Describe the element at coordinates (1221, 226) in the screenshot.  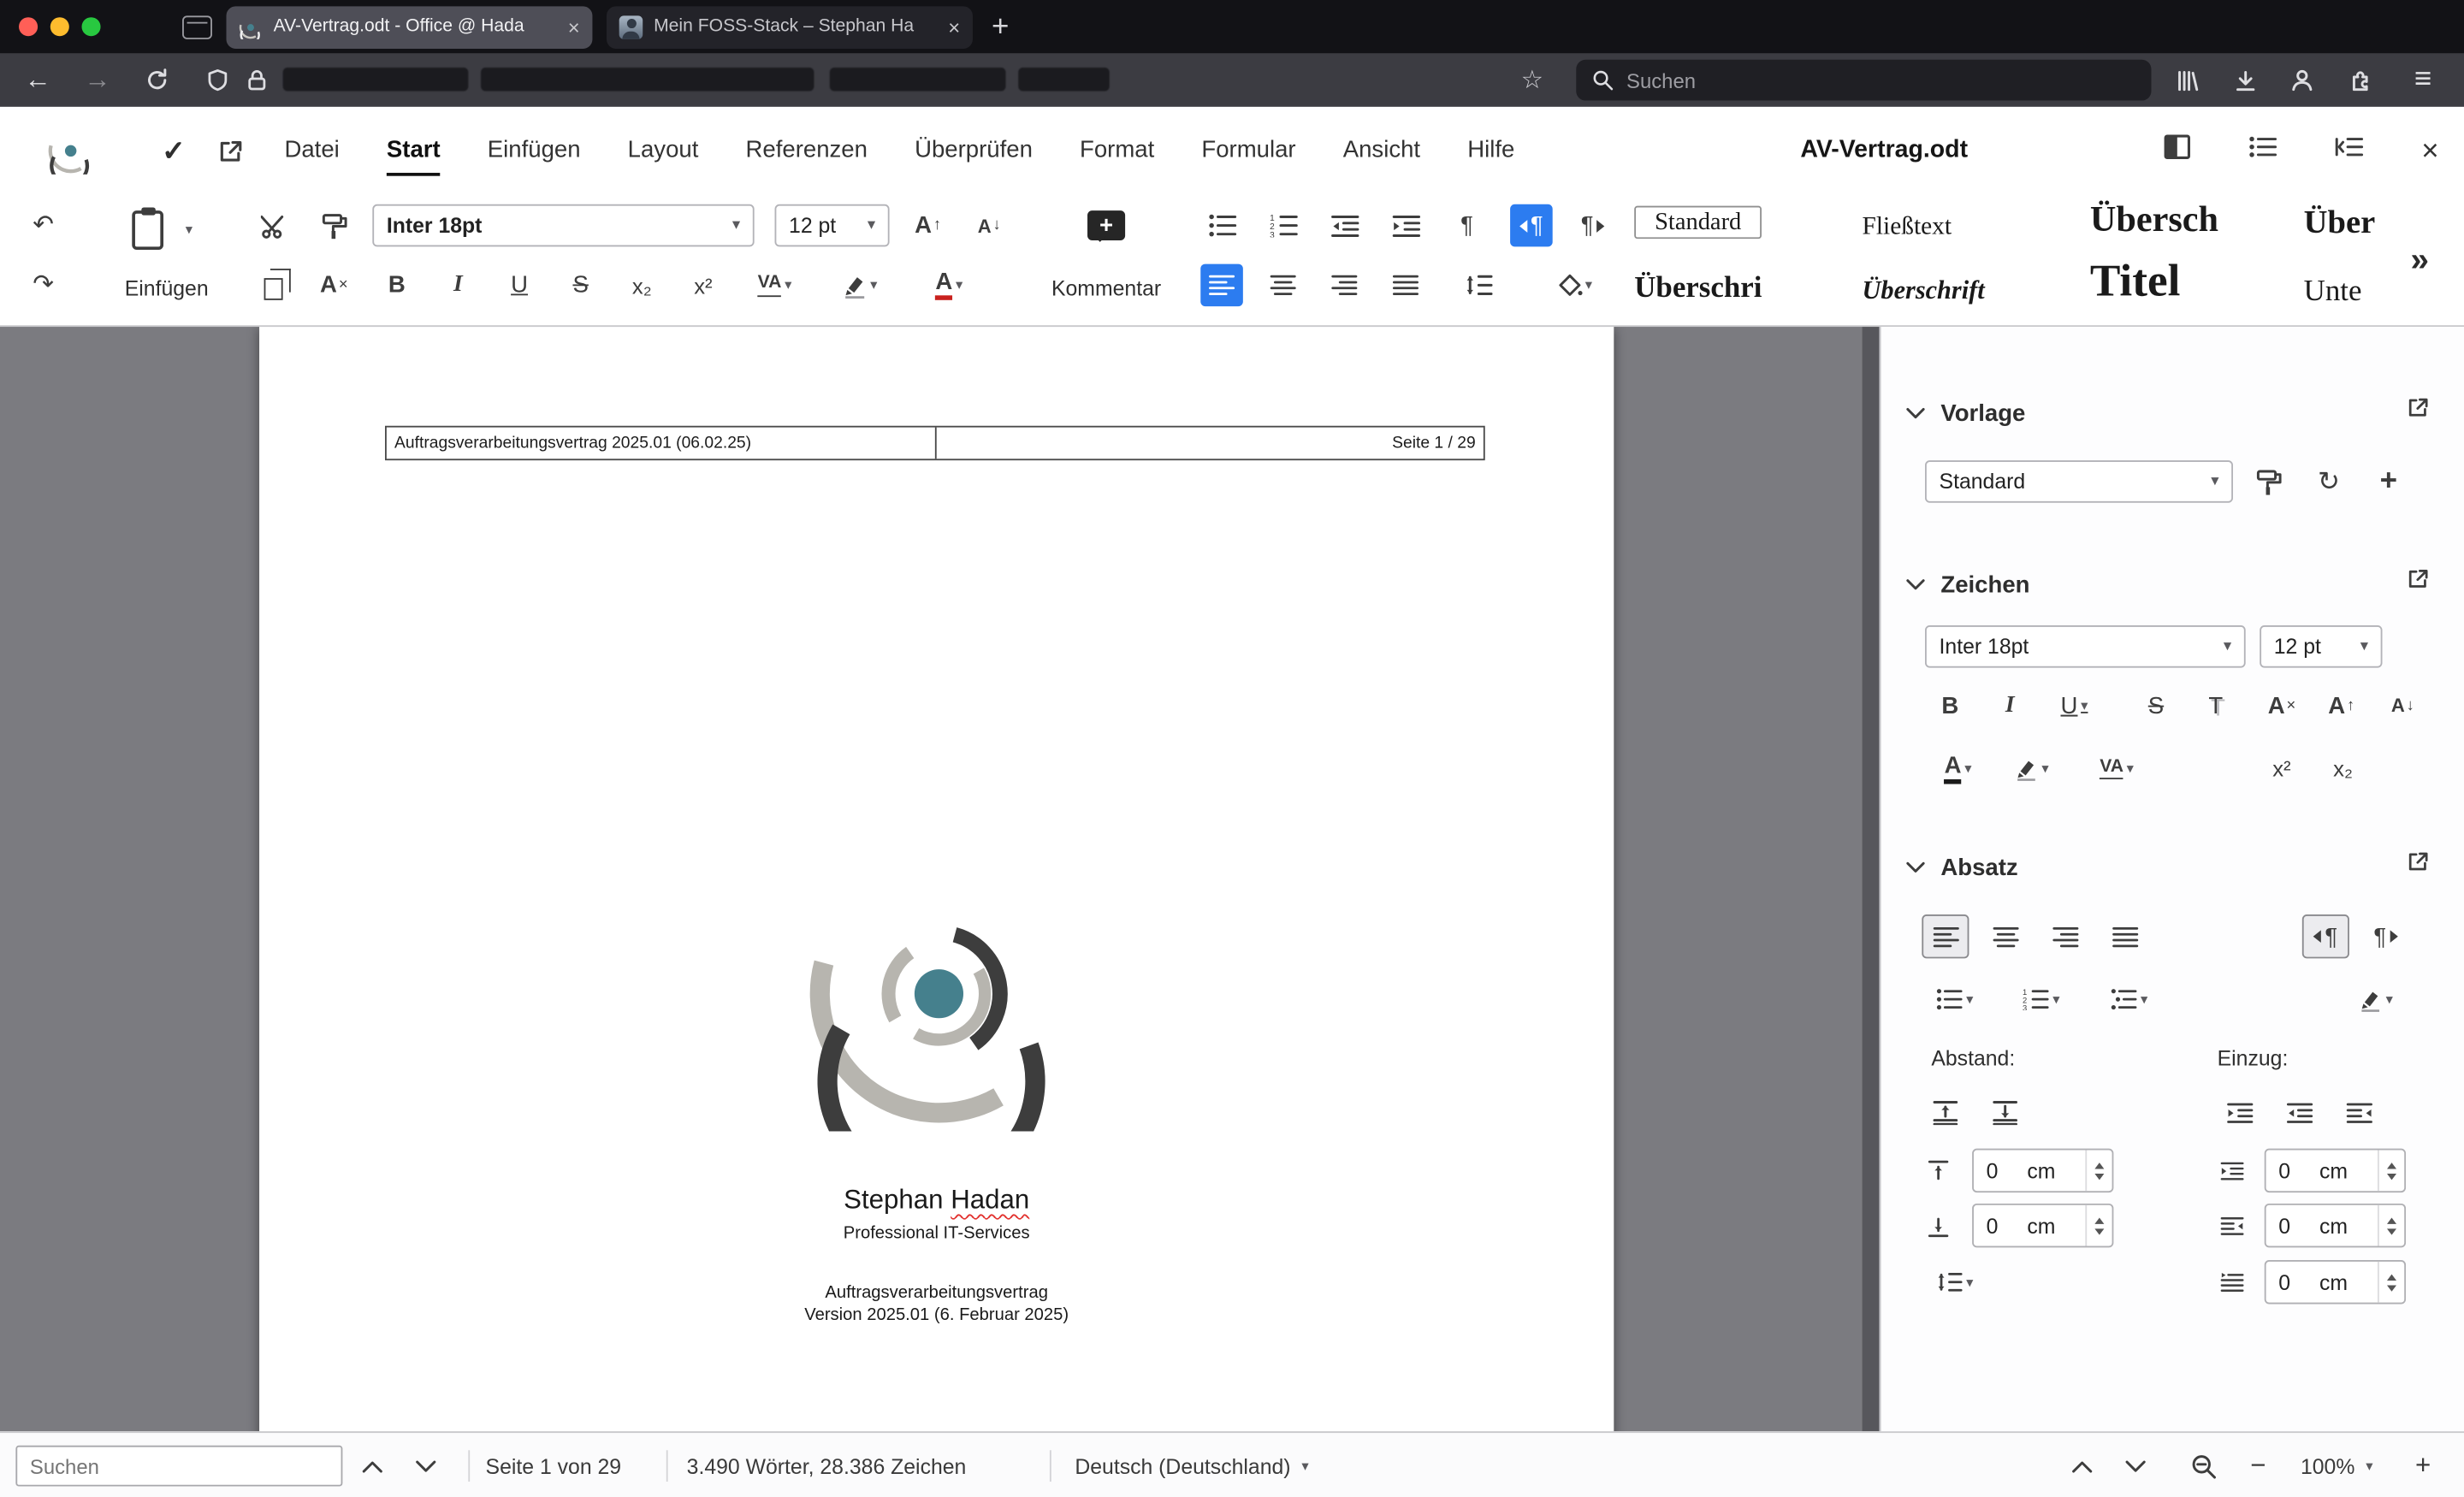
I see `bullet-list-button` at that location.